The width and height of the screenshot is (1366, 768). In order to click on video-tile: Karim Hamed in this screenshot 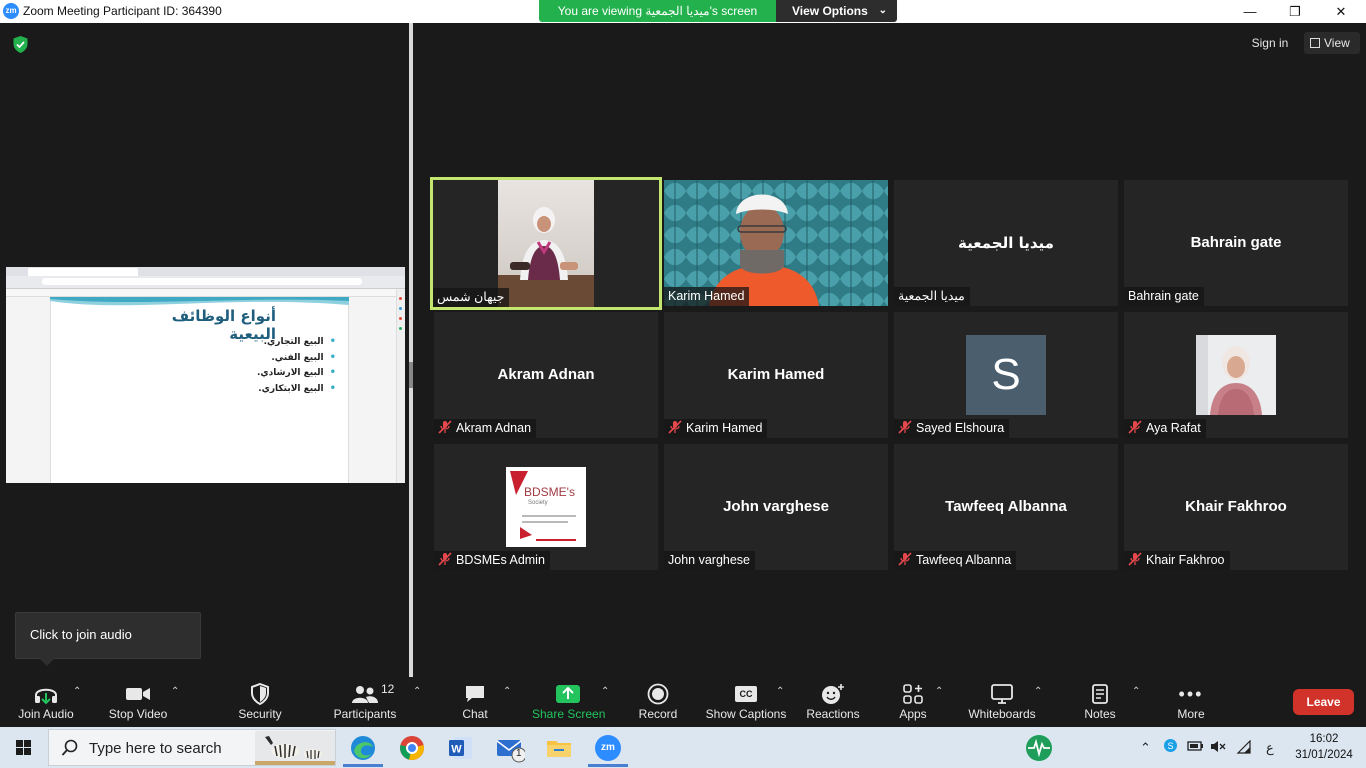, I will do `click(776, 243)`.